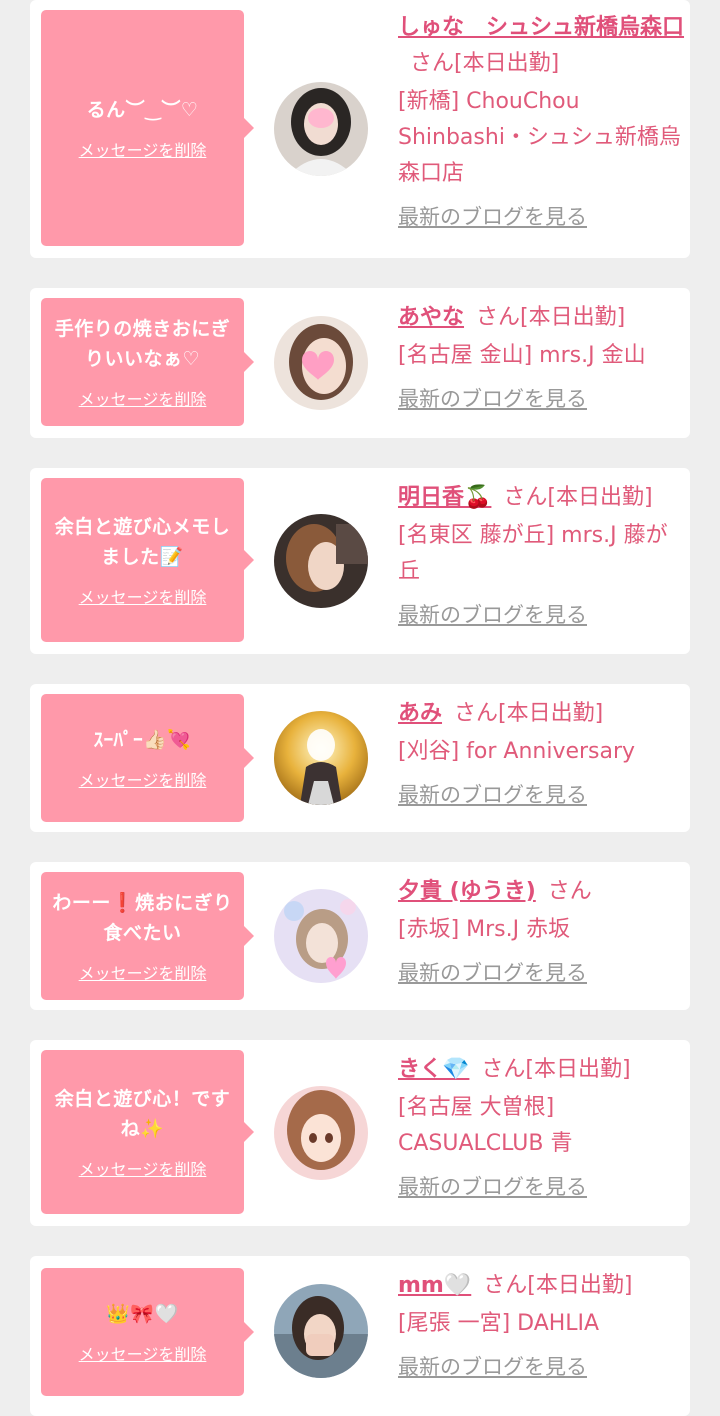  Describe the element at coordinates (485, 1125) in the screenshot. I see `shop-info: [名古屋 大曽根] CASUALCLUB 青` at that location.